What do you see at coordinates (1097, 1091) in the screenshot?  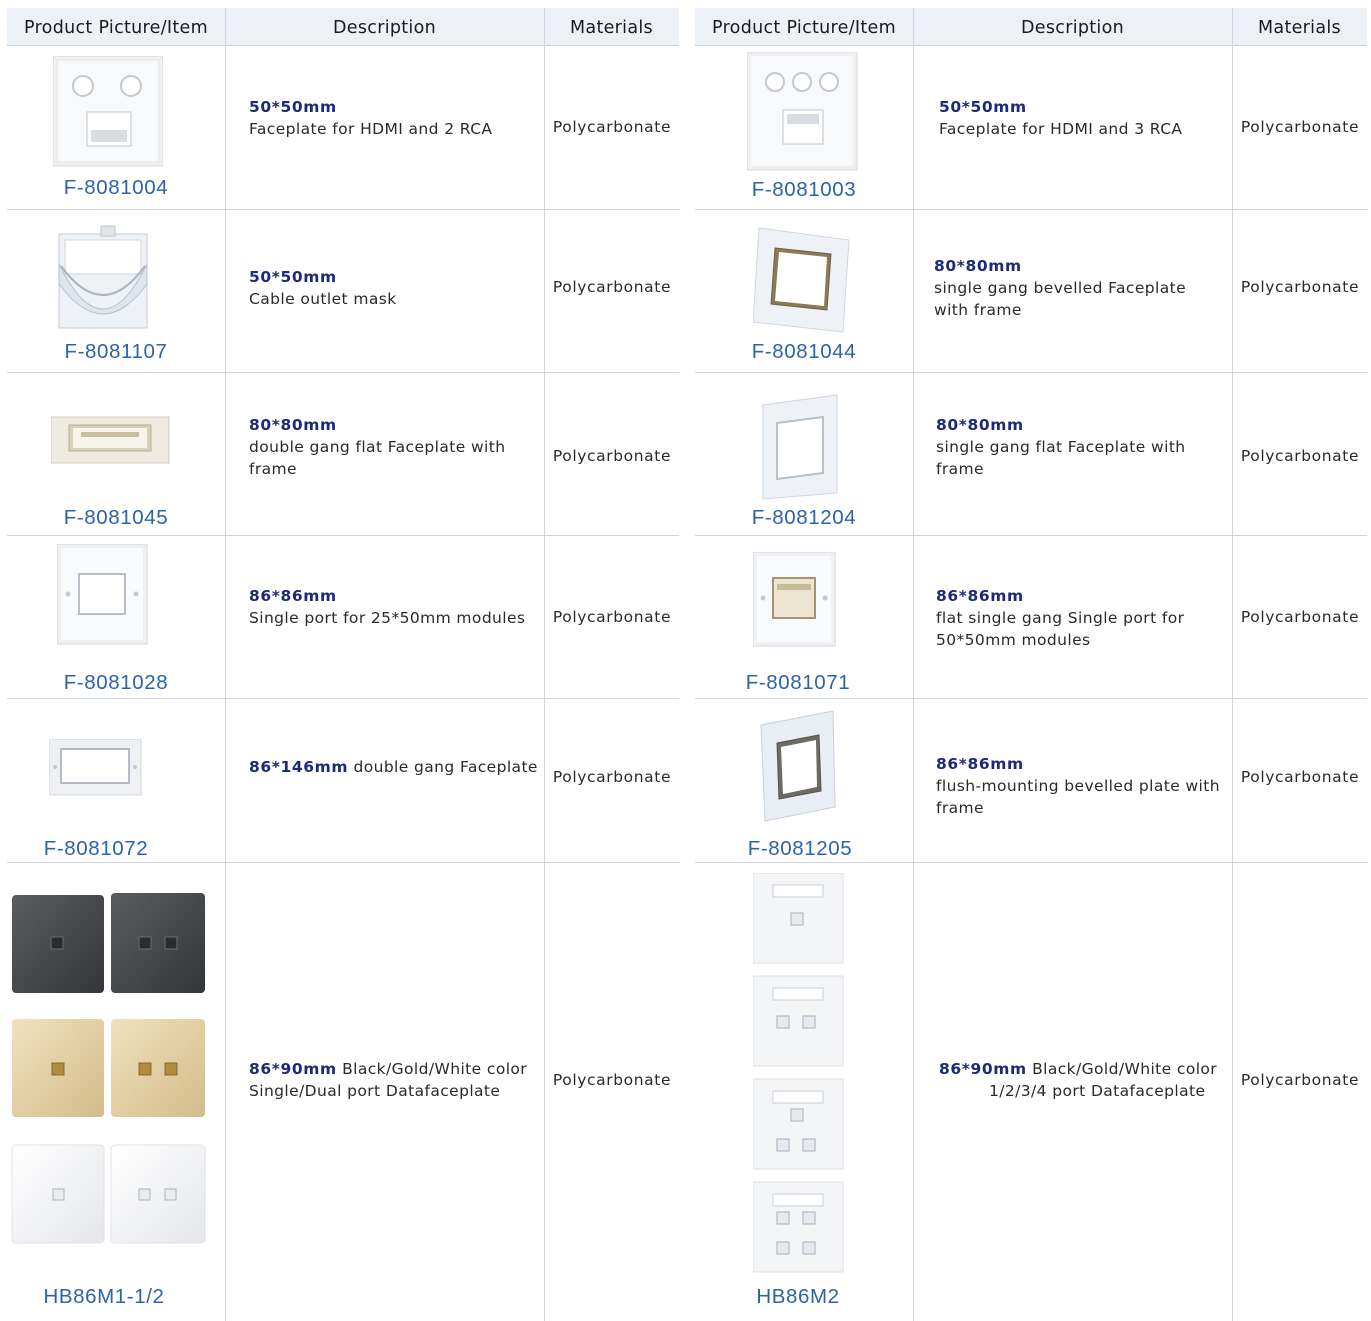 I see `item-desc-text: 1/2/3/4 port Datafaceplate` at bounding box center [1097, 1091].